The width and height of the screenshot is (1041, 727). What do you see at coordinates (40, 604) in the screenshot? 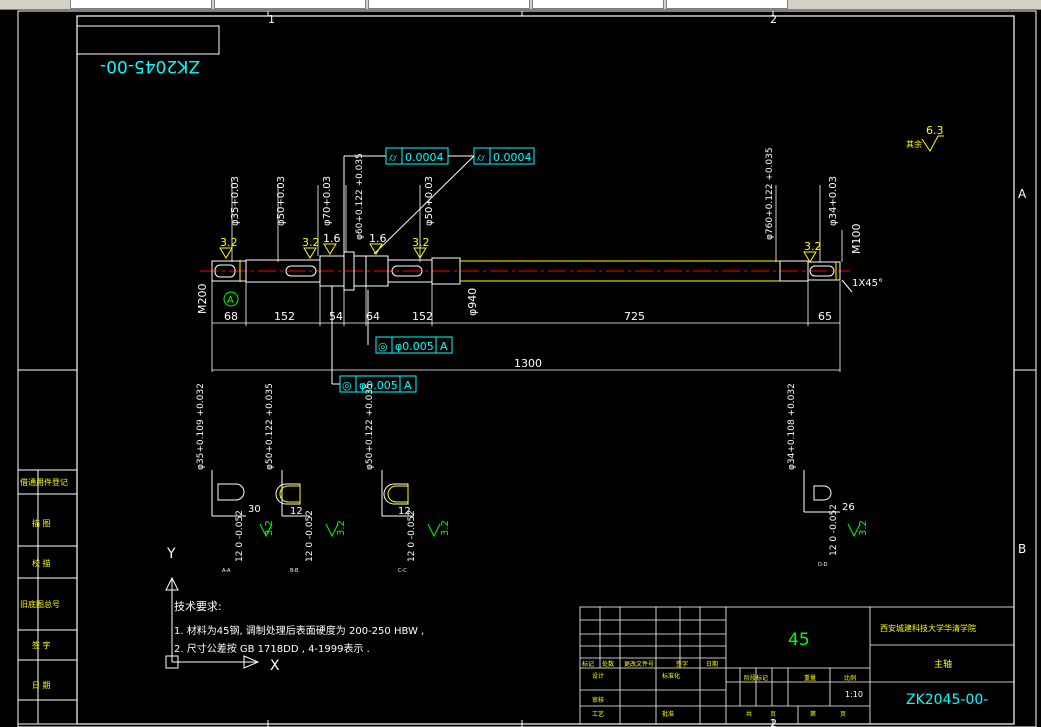
I see `left-panel-4: 旧底图总号` at bounding box center [40, 604].